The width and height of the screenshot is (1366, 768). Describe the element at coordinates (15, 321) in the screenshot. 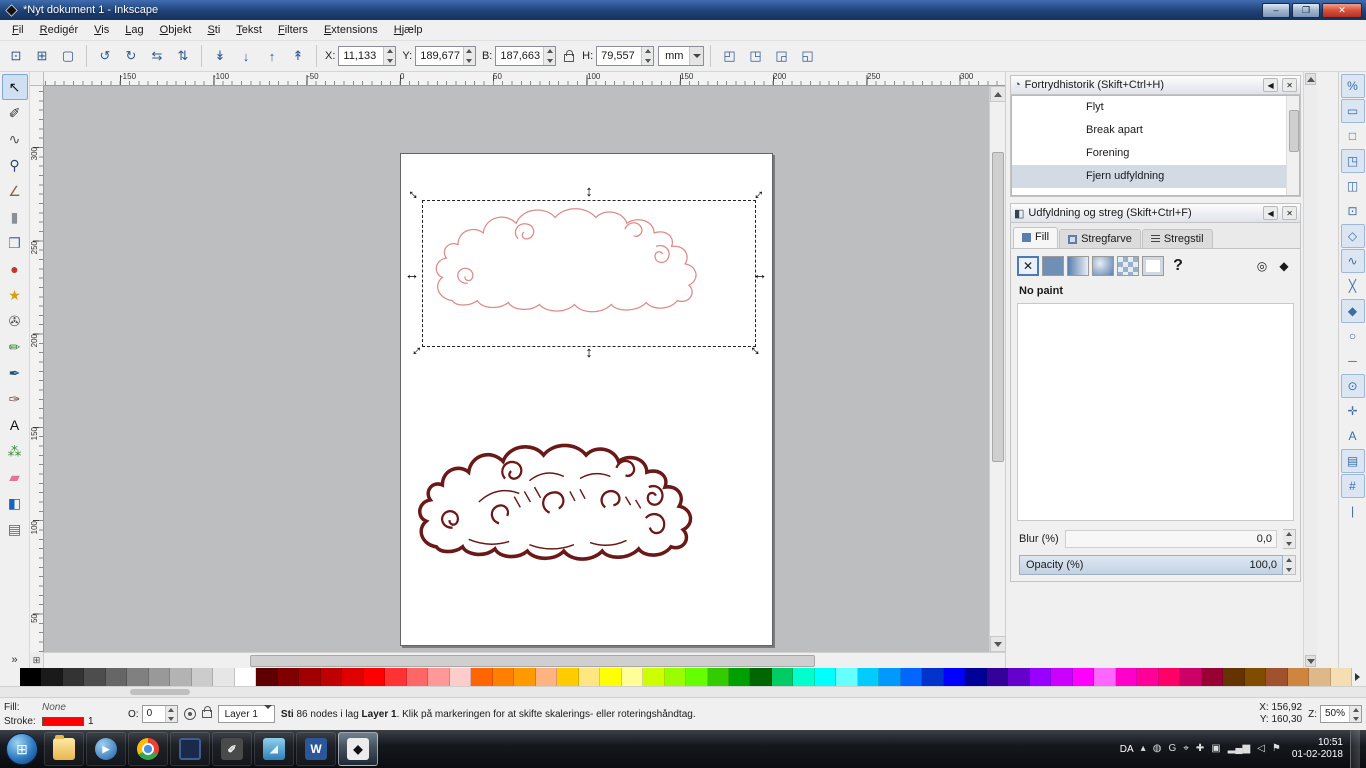

I see `spiral-tool: ✇` at that location.